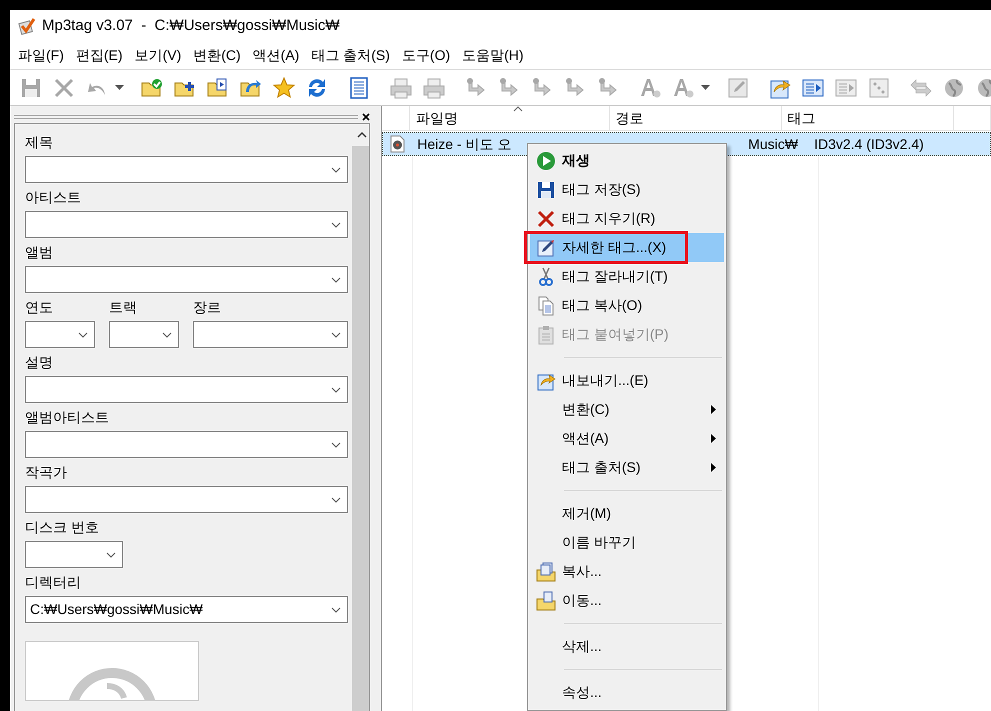 This screenshot has height=711, width=991. I want to click on field-label: 연도, so click(39, 307).